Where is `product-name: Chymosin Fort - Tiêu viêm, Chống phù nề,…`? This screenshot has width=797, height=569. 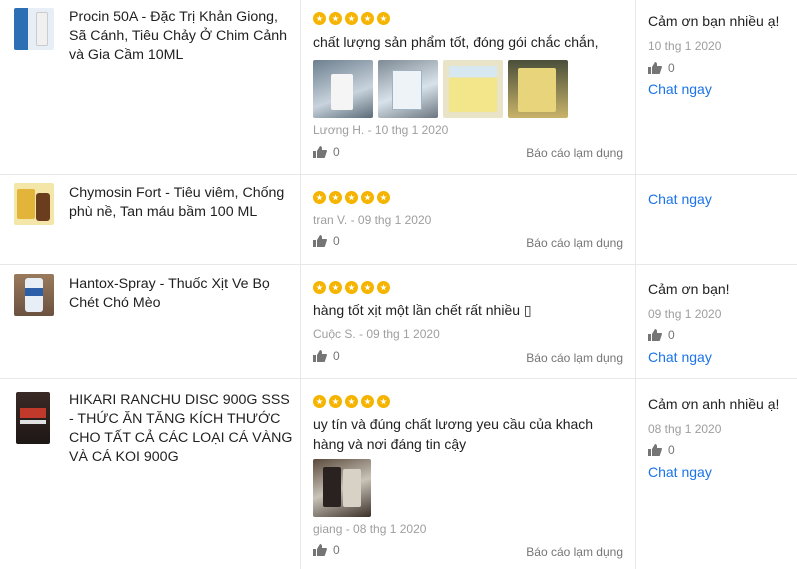
product-name: Chymosin Fort - Tiêu viêm, Chống phù nề,… is located at coordinates (181, 203).